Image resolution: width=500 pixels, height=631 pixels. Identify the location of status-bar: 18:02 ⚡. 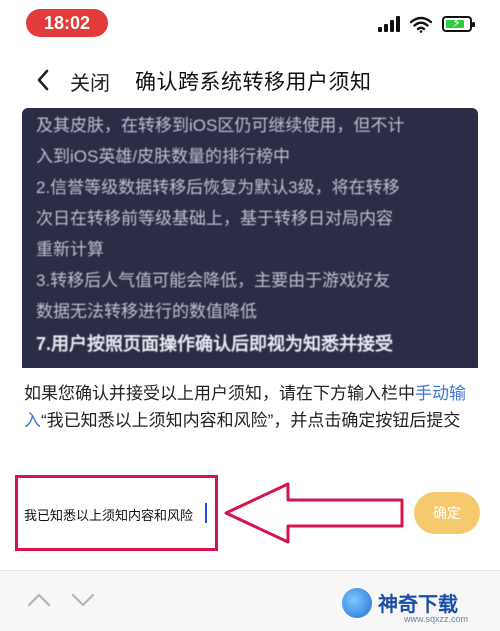
(250, 23).